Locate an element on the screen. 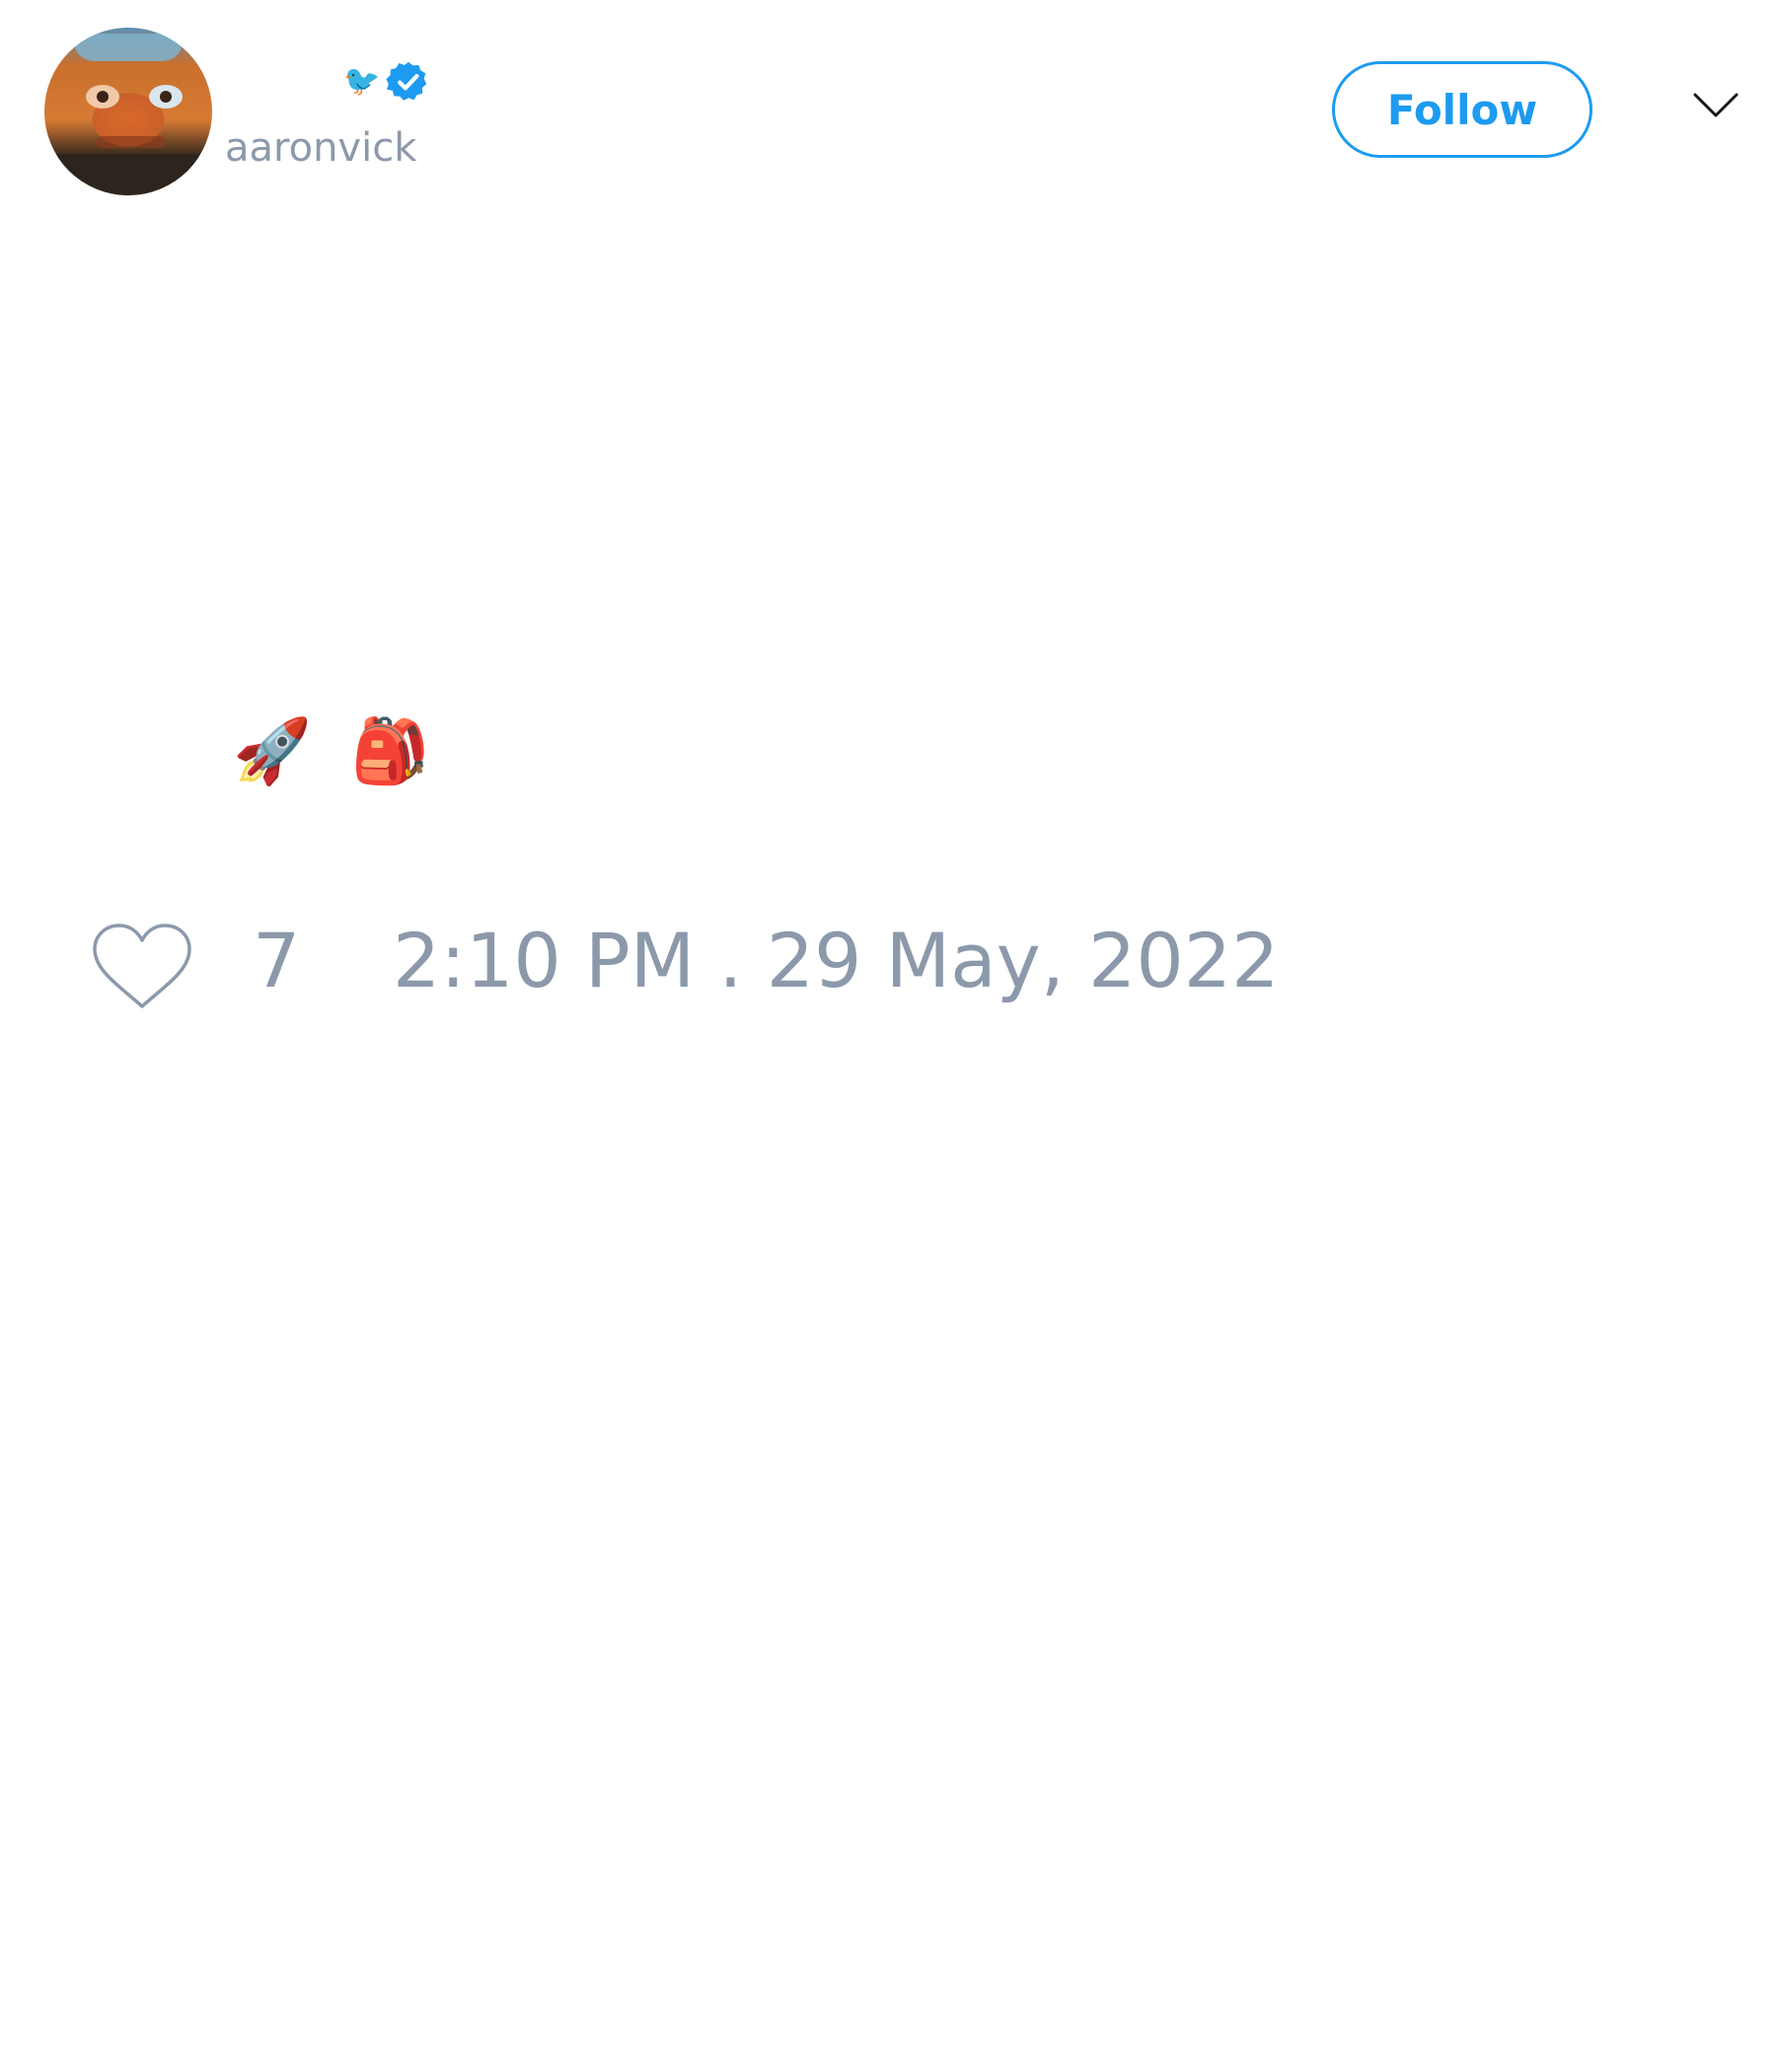  avatar-eye-left is located at coordinates (103, 97).